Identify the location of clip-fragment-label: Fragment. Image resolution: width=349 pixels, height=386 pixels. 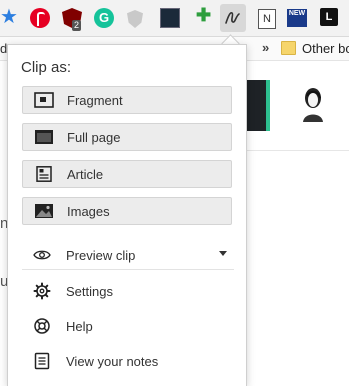
(95, 100).